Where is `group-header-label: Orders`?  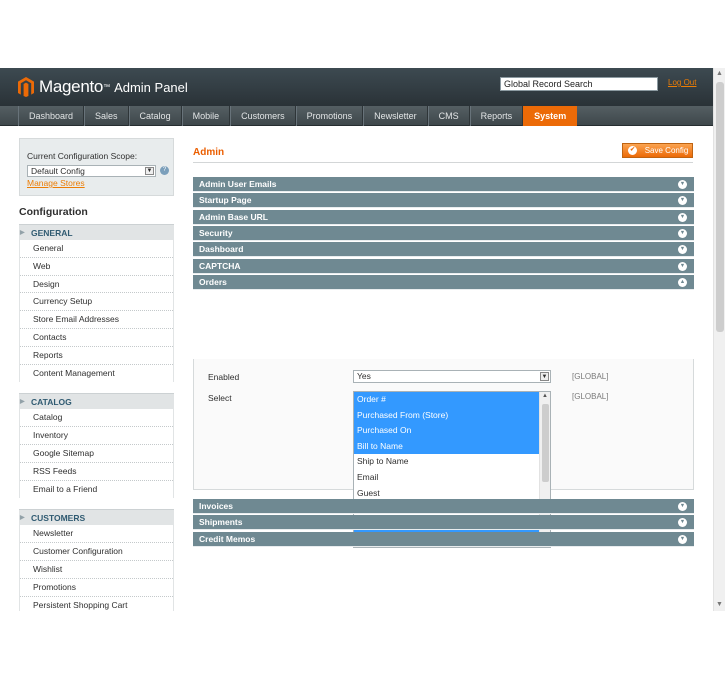 group-header-label: Orders is located at coordinates (213, 281).